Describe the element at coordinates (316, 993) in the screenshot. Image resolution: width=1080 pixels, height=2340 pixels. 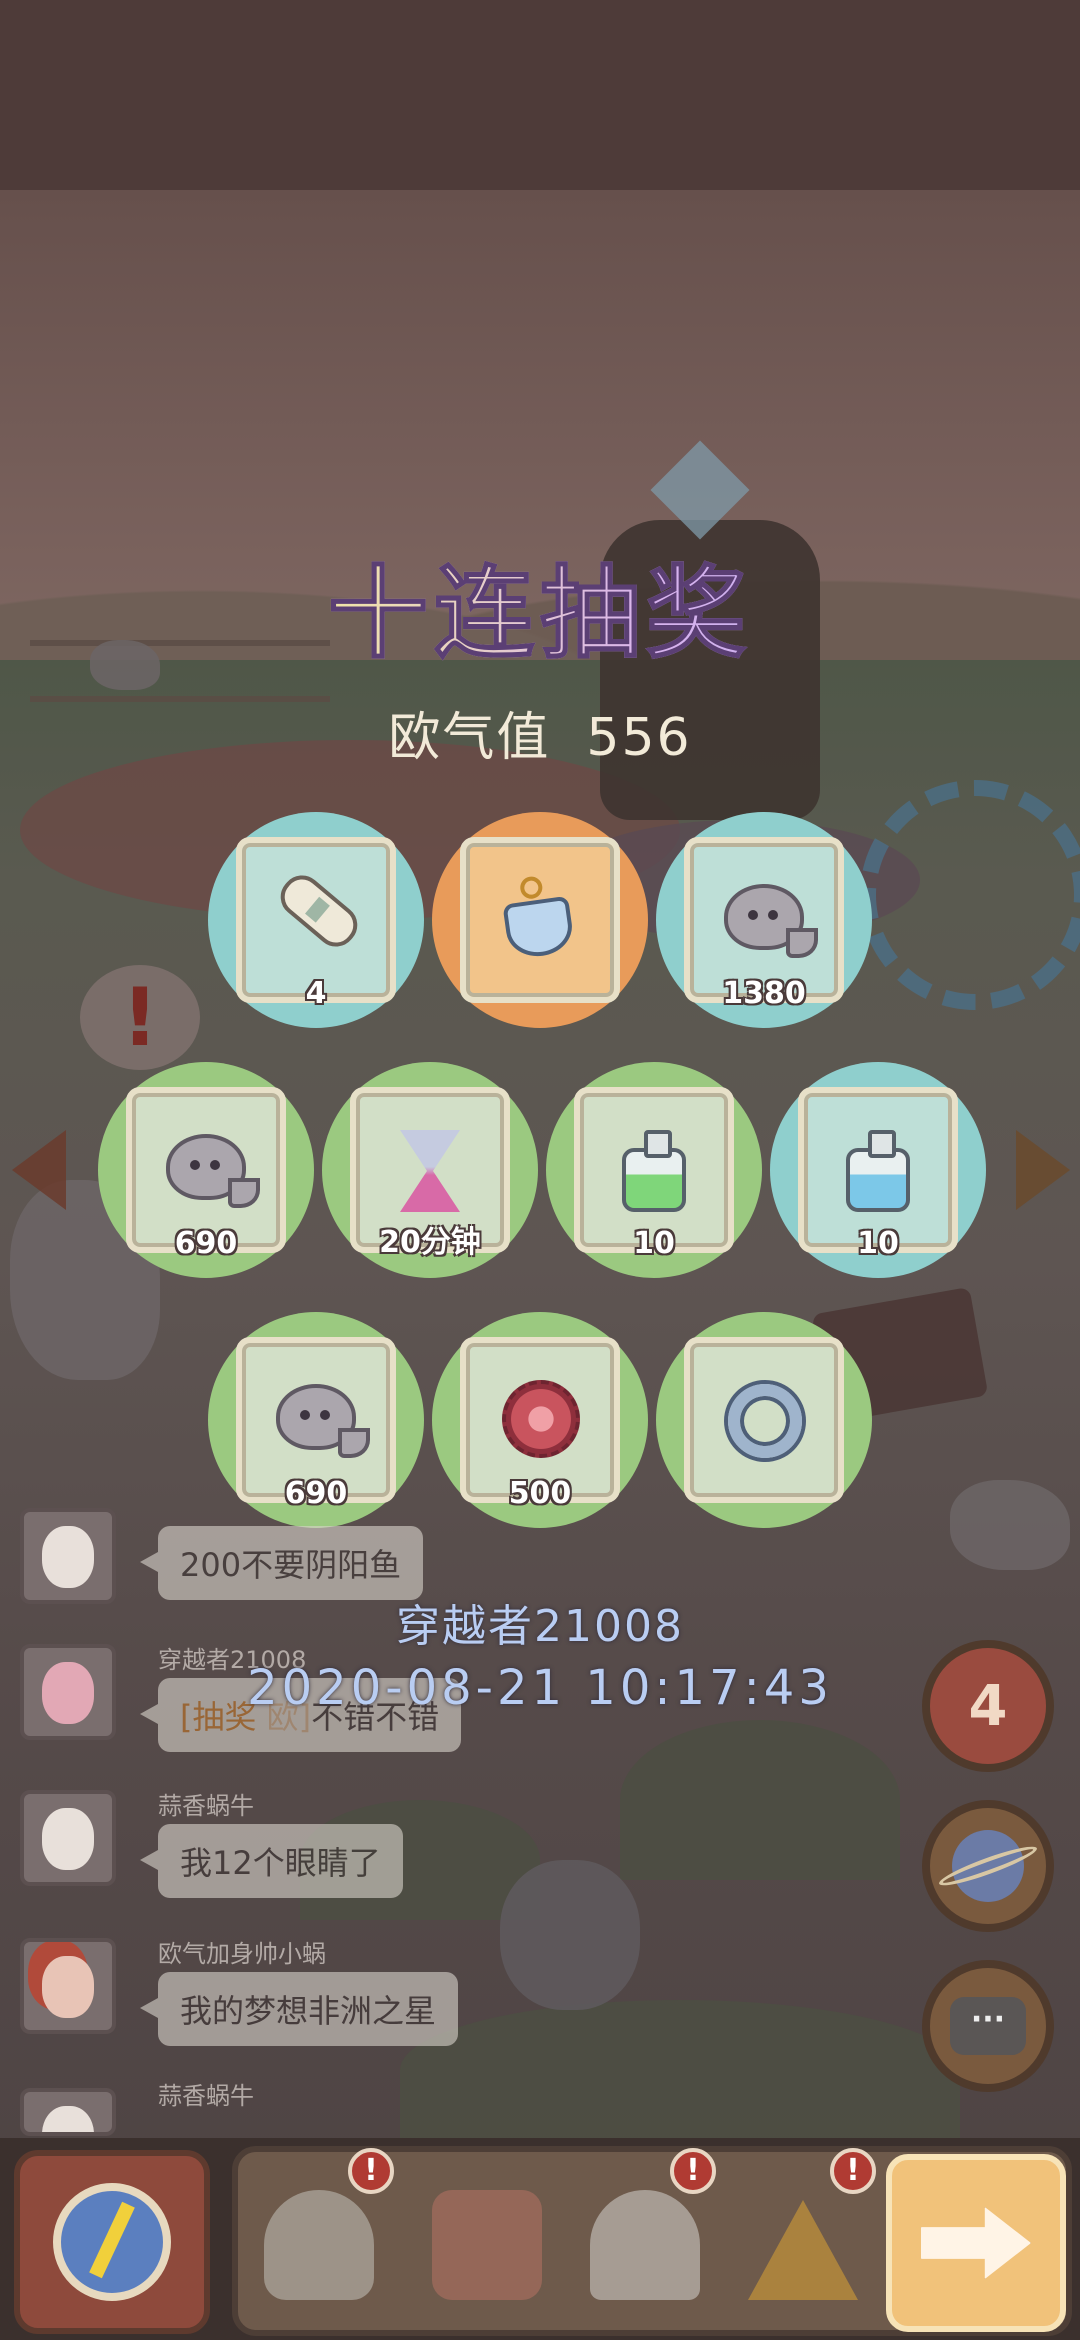
I see `reward-quantity: 4` at that location.